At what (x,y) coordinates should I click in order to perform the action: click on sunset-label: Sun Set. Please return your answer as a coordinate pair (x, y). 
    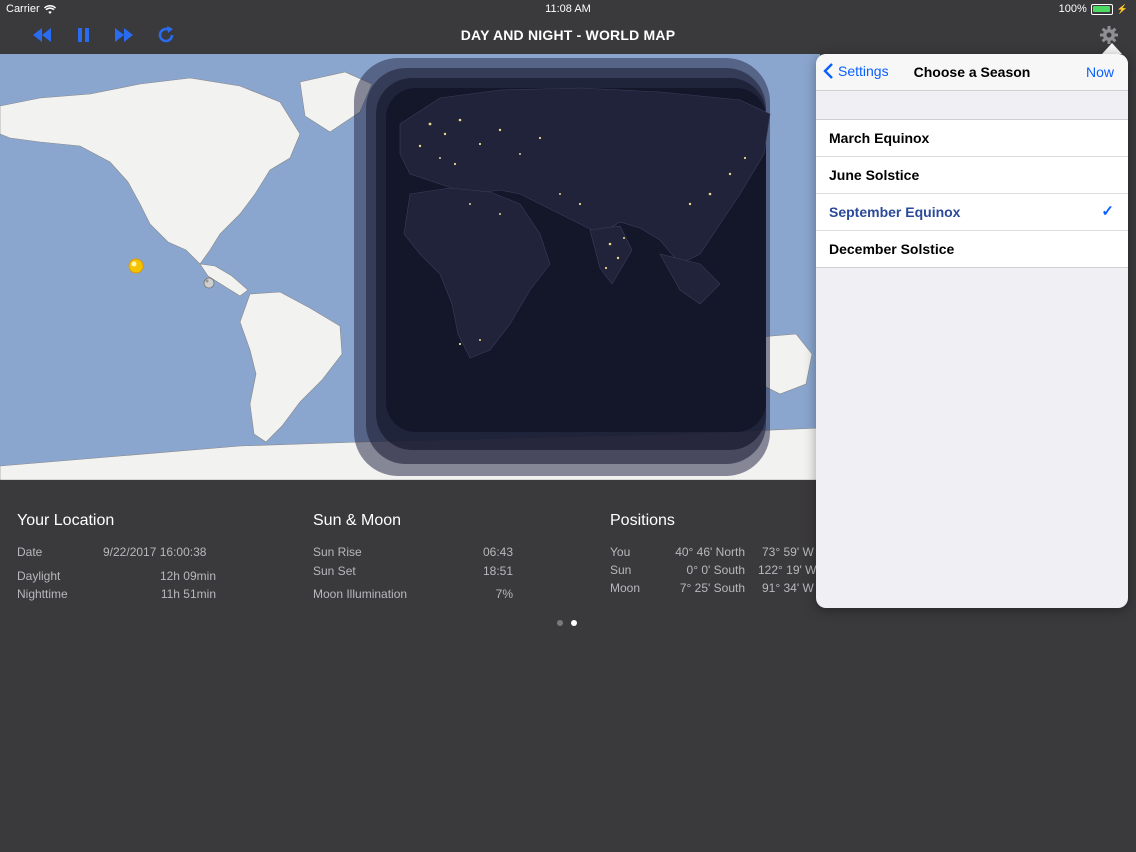
    Looking at the image, I should click on (334, 571).